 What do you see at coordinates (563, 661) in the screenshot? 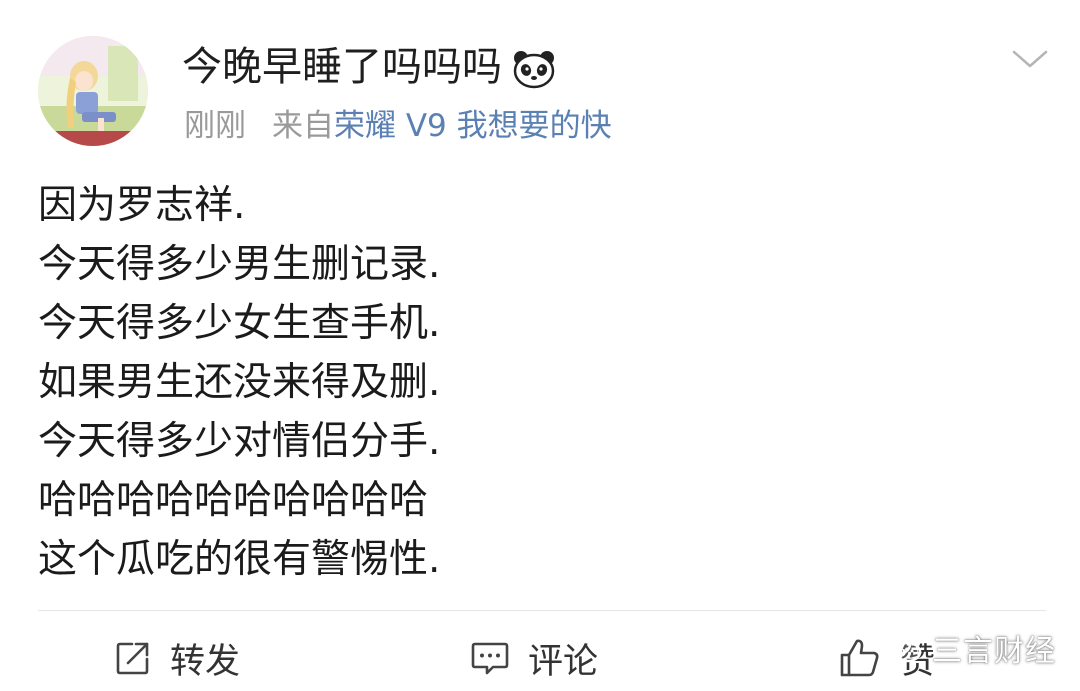
I see `comment-label: 评论` at bounding box center [563, 661].